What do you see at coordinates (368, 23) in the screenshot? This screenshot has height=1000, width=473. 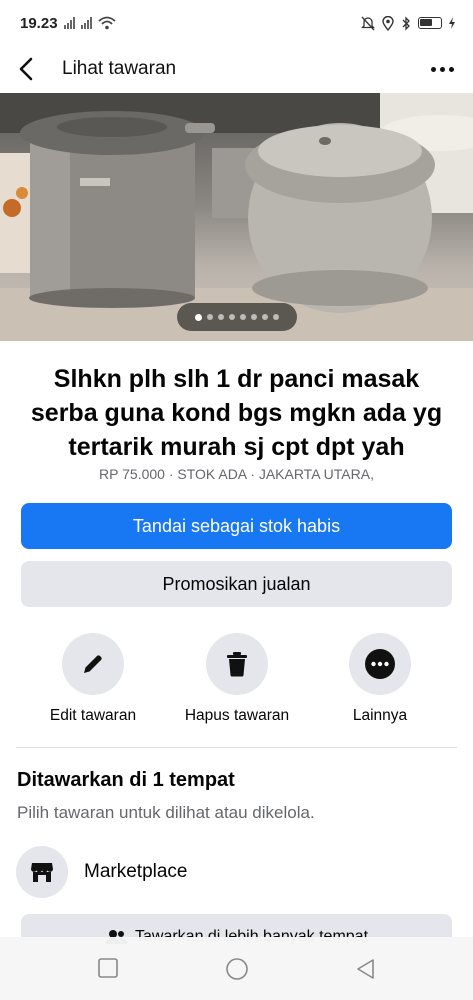 I see `bell-off-icon` at bounding box center [368, 23].